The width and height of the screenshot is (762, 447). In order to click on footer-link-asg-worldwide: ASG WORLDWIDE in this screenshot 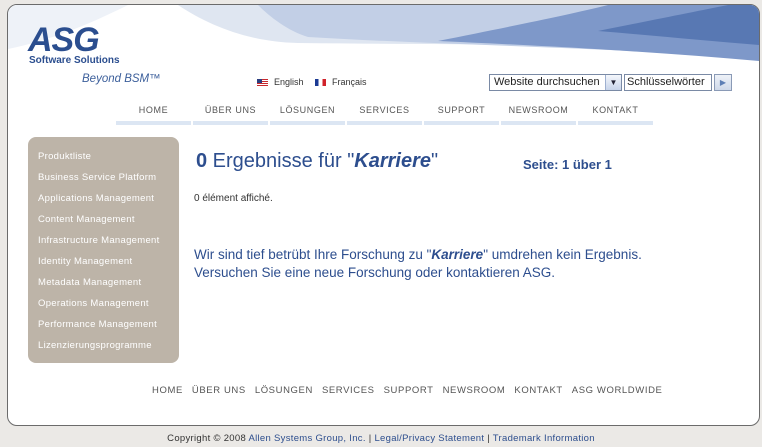, I will do `click(617, 390)`.